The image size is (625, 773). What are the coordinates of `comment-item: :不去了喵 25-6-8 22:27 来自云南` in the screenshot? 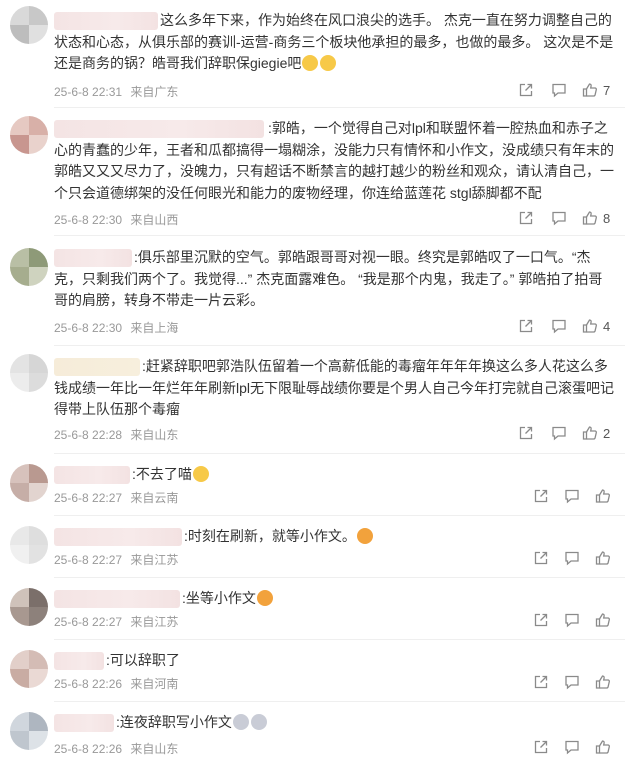 It's located at (312, 485).